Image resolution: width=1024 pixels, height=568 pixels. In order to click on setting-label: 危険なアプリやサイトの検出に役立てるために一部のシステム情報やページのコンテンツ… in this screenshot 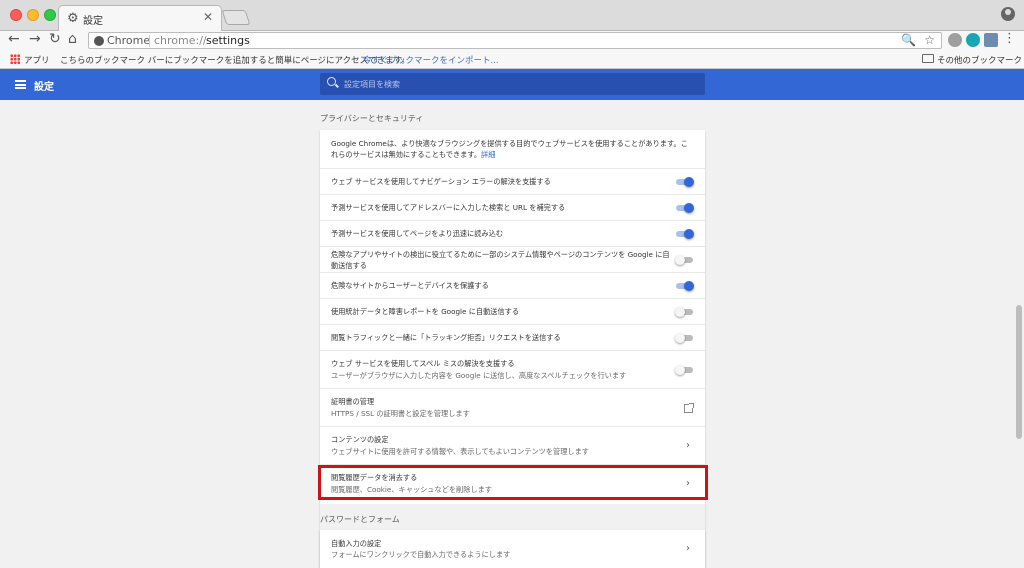, I will do `click(500, 260)`.